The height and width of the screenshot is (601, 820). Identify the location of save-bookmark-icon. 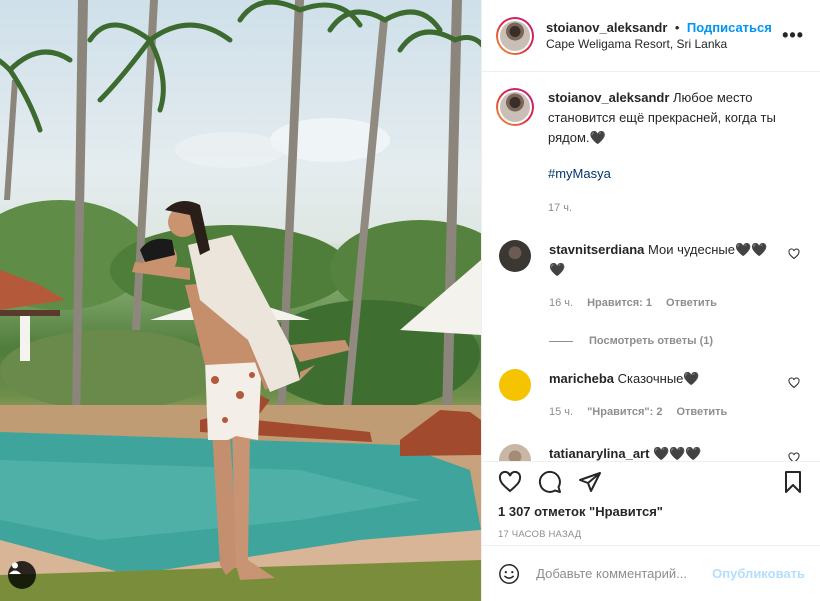
(793, 482).